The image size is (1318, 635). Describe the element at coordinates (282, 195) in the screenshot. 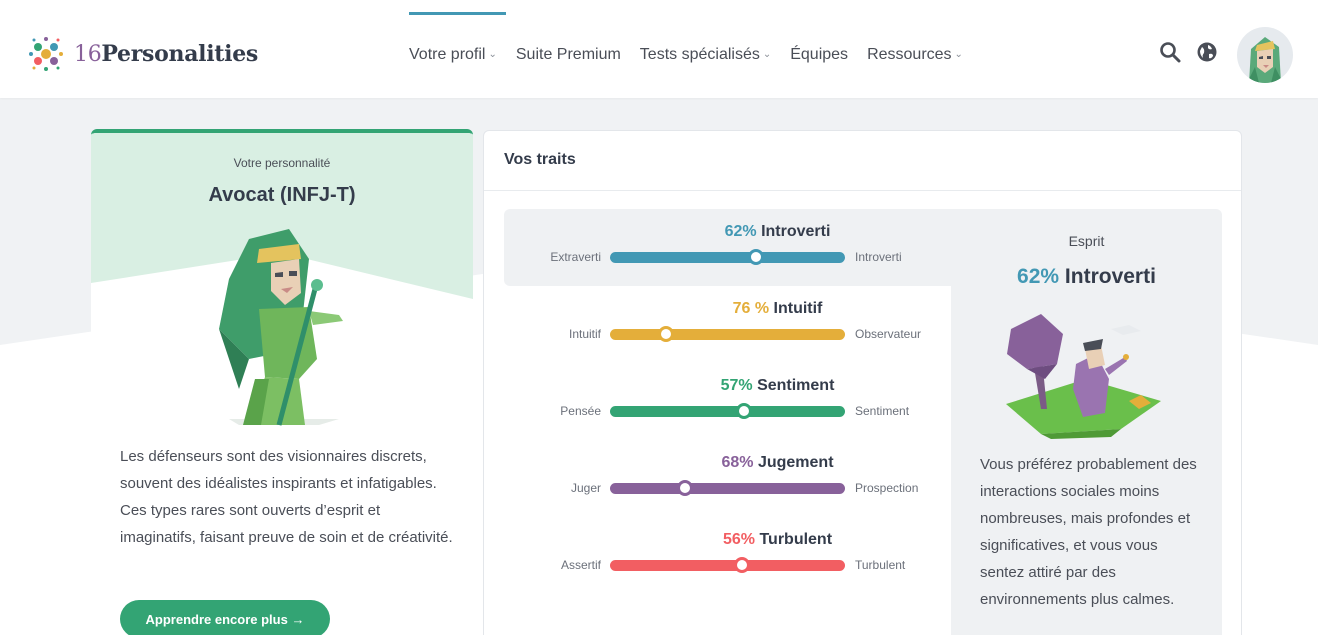

I see `personality-title: Avocat (INFJ-T)` at that location.